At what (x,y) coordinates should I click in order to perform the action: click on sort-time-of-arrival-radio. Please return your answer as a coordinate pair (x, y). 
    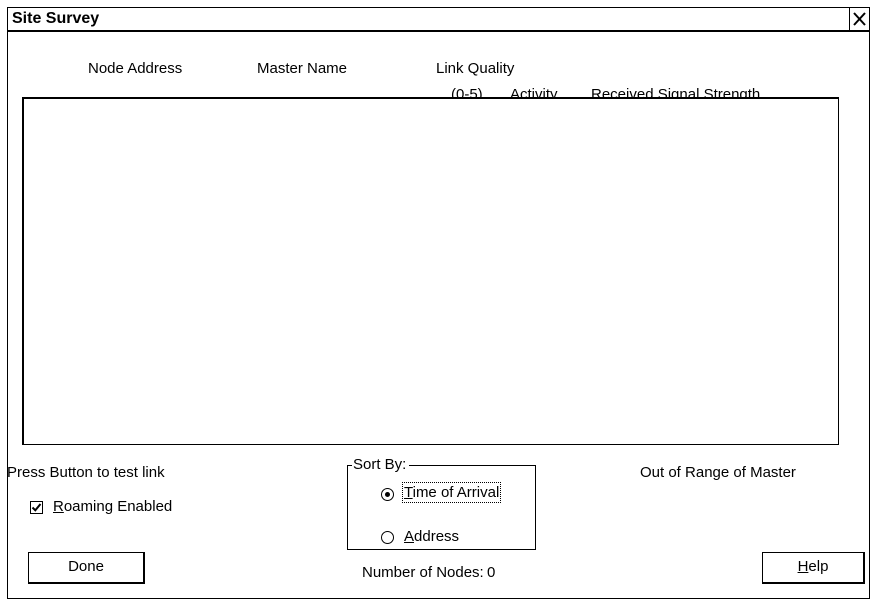
    Looking at the image, I should click on (387, 494).